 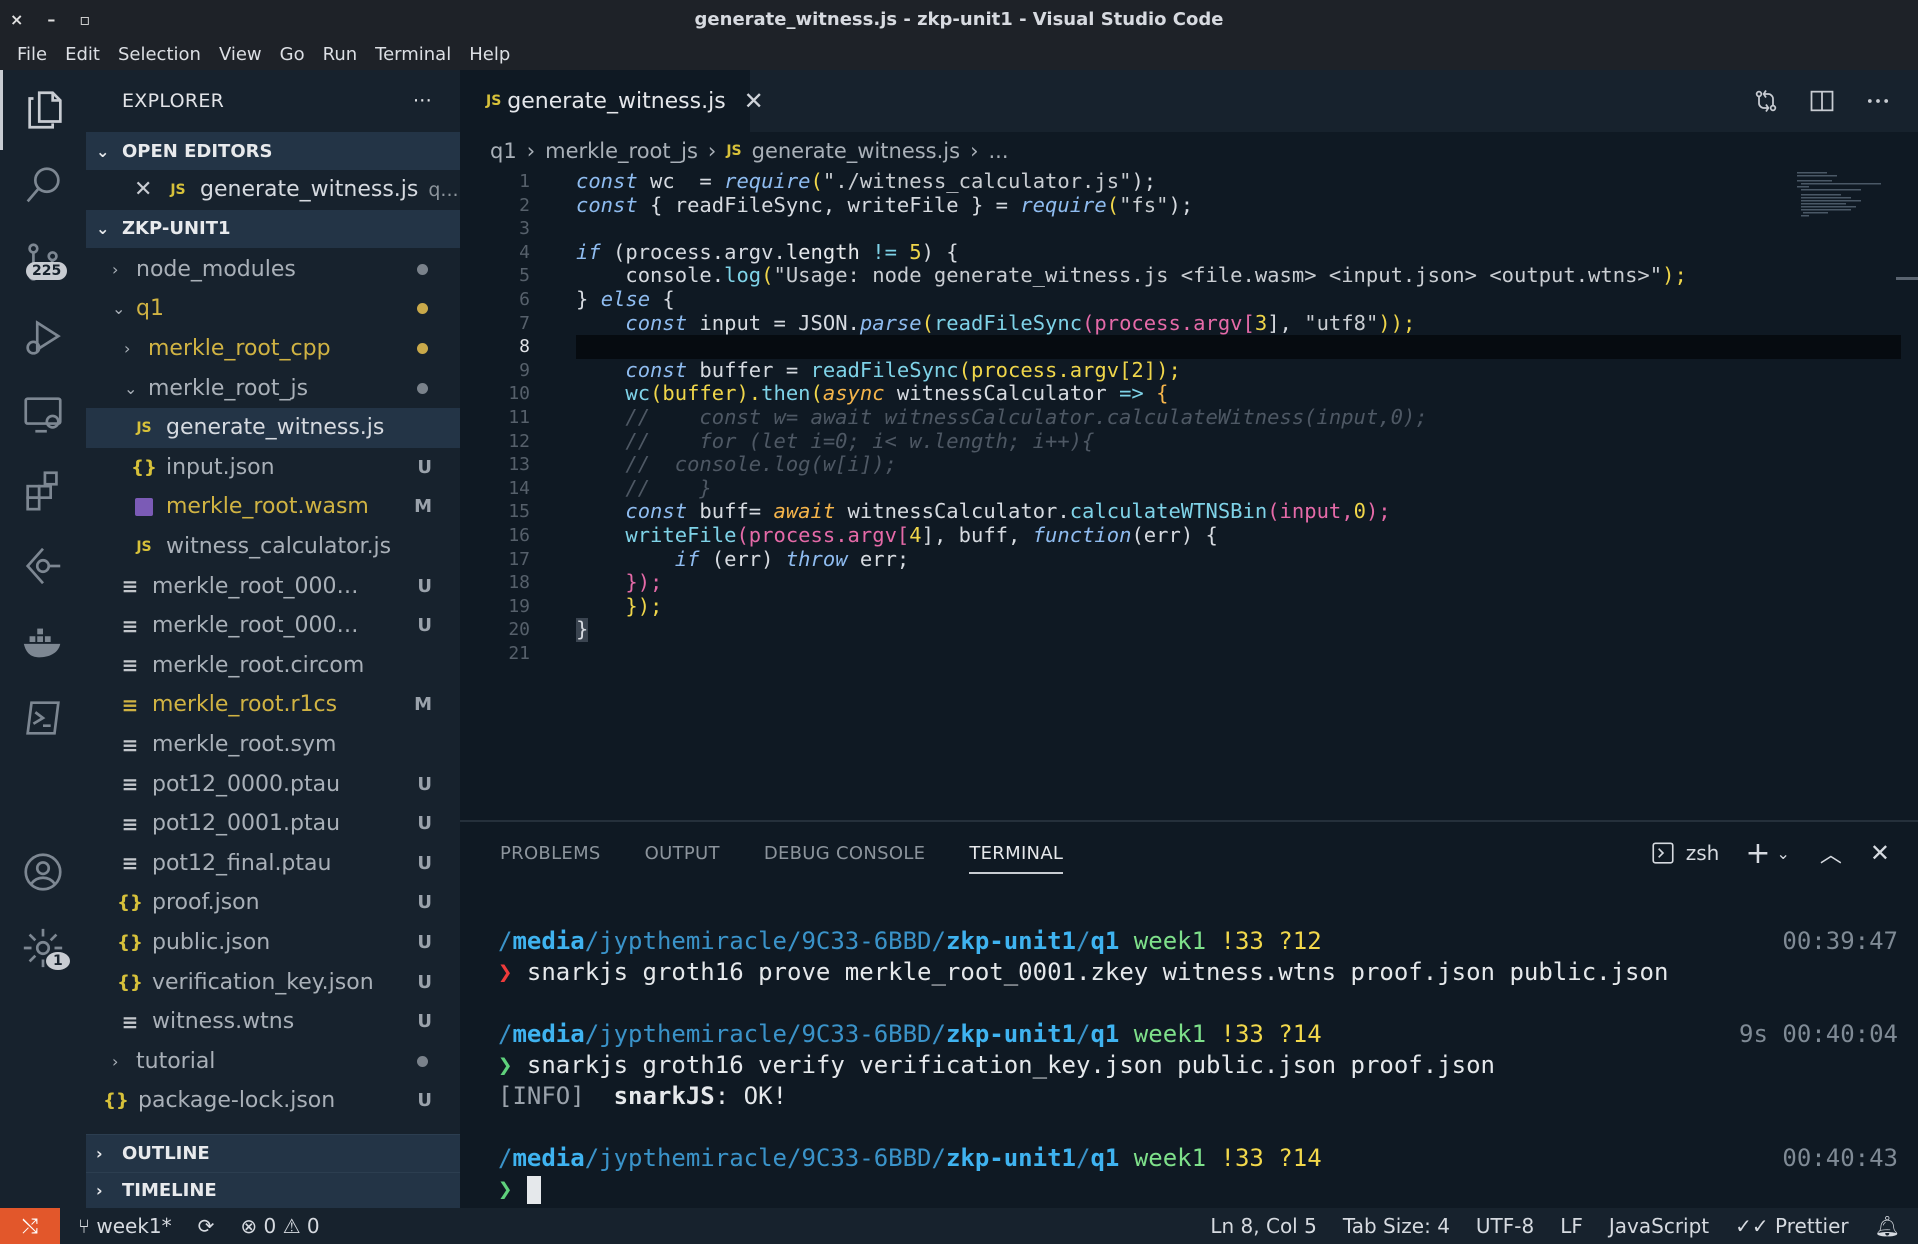 What do you see at coordinates (1880, 853) in the screenshot?
I see `close-panel-icon: ✕` at bounding box center [1880, 853].